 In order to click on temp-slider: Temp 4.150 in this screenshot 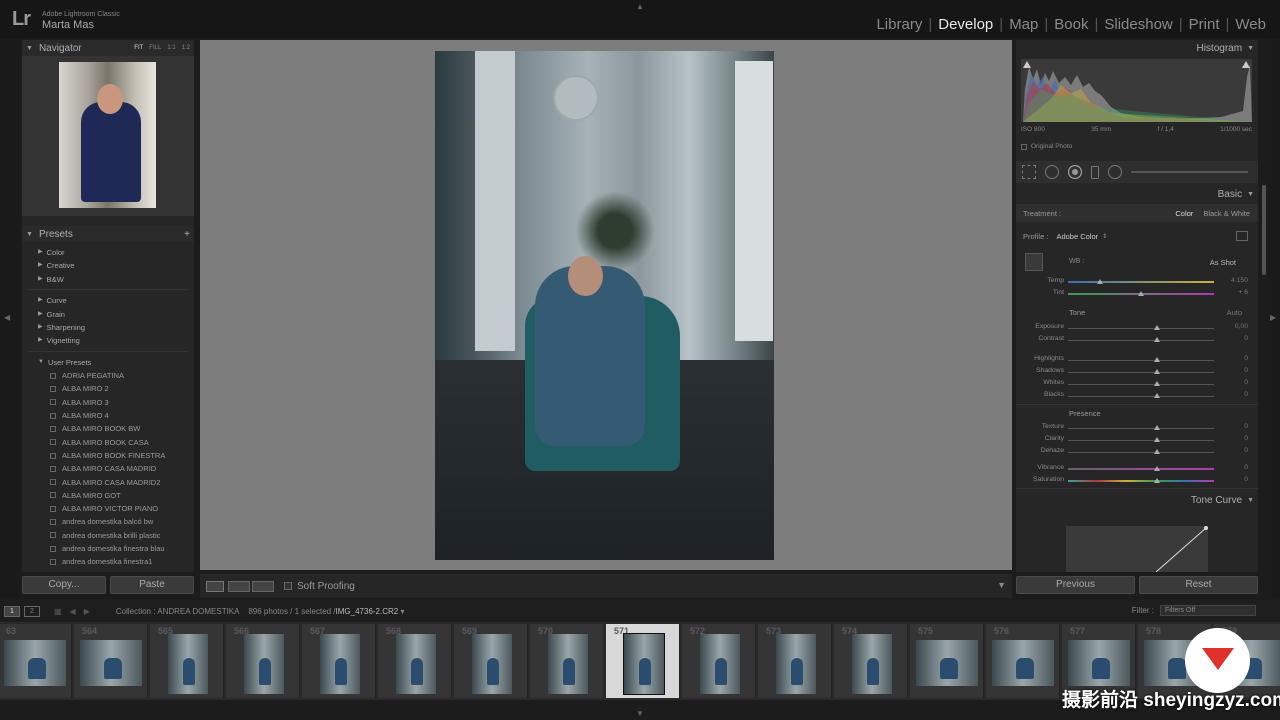, I will do `click(1137, 282)`.